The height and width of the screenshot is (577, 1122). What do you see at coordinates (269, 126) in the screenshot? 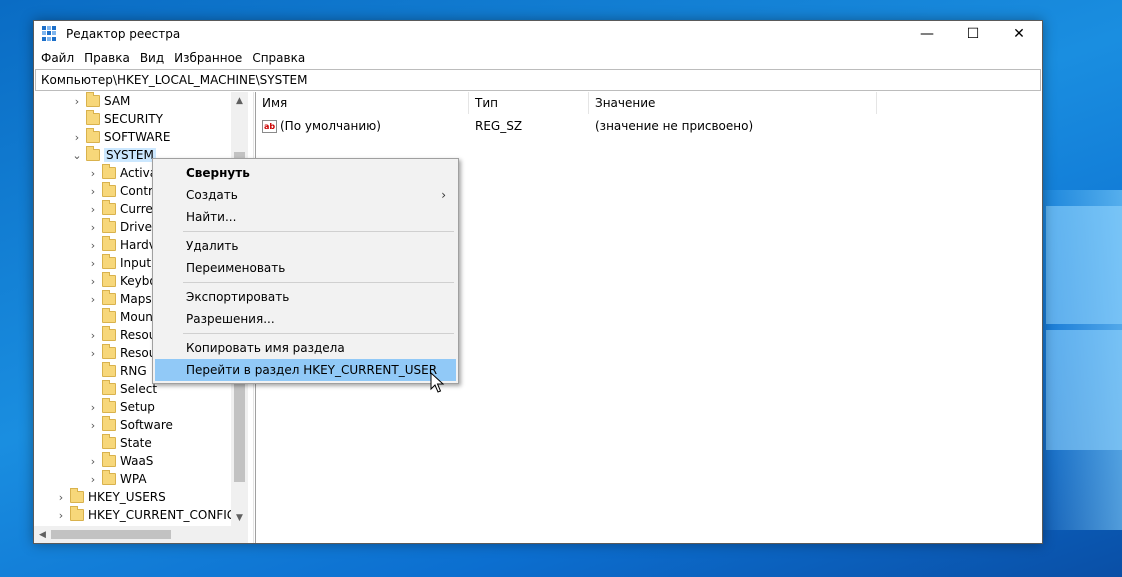
I see `string-value-icon: ab` at bounding box center [269, 126].